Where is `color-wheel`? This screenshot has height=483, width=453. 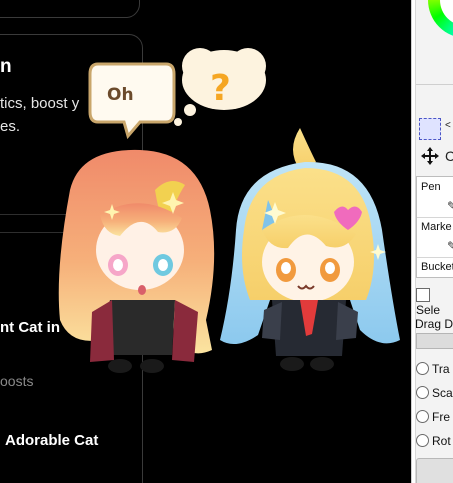
color-wheel is located at coordinates (440, 19).